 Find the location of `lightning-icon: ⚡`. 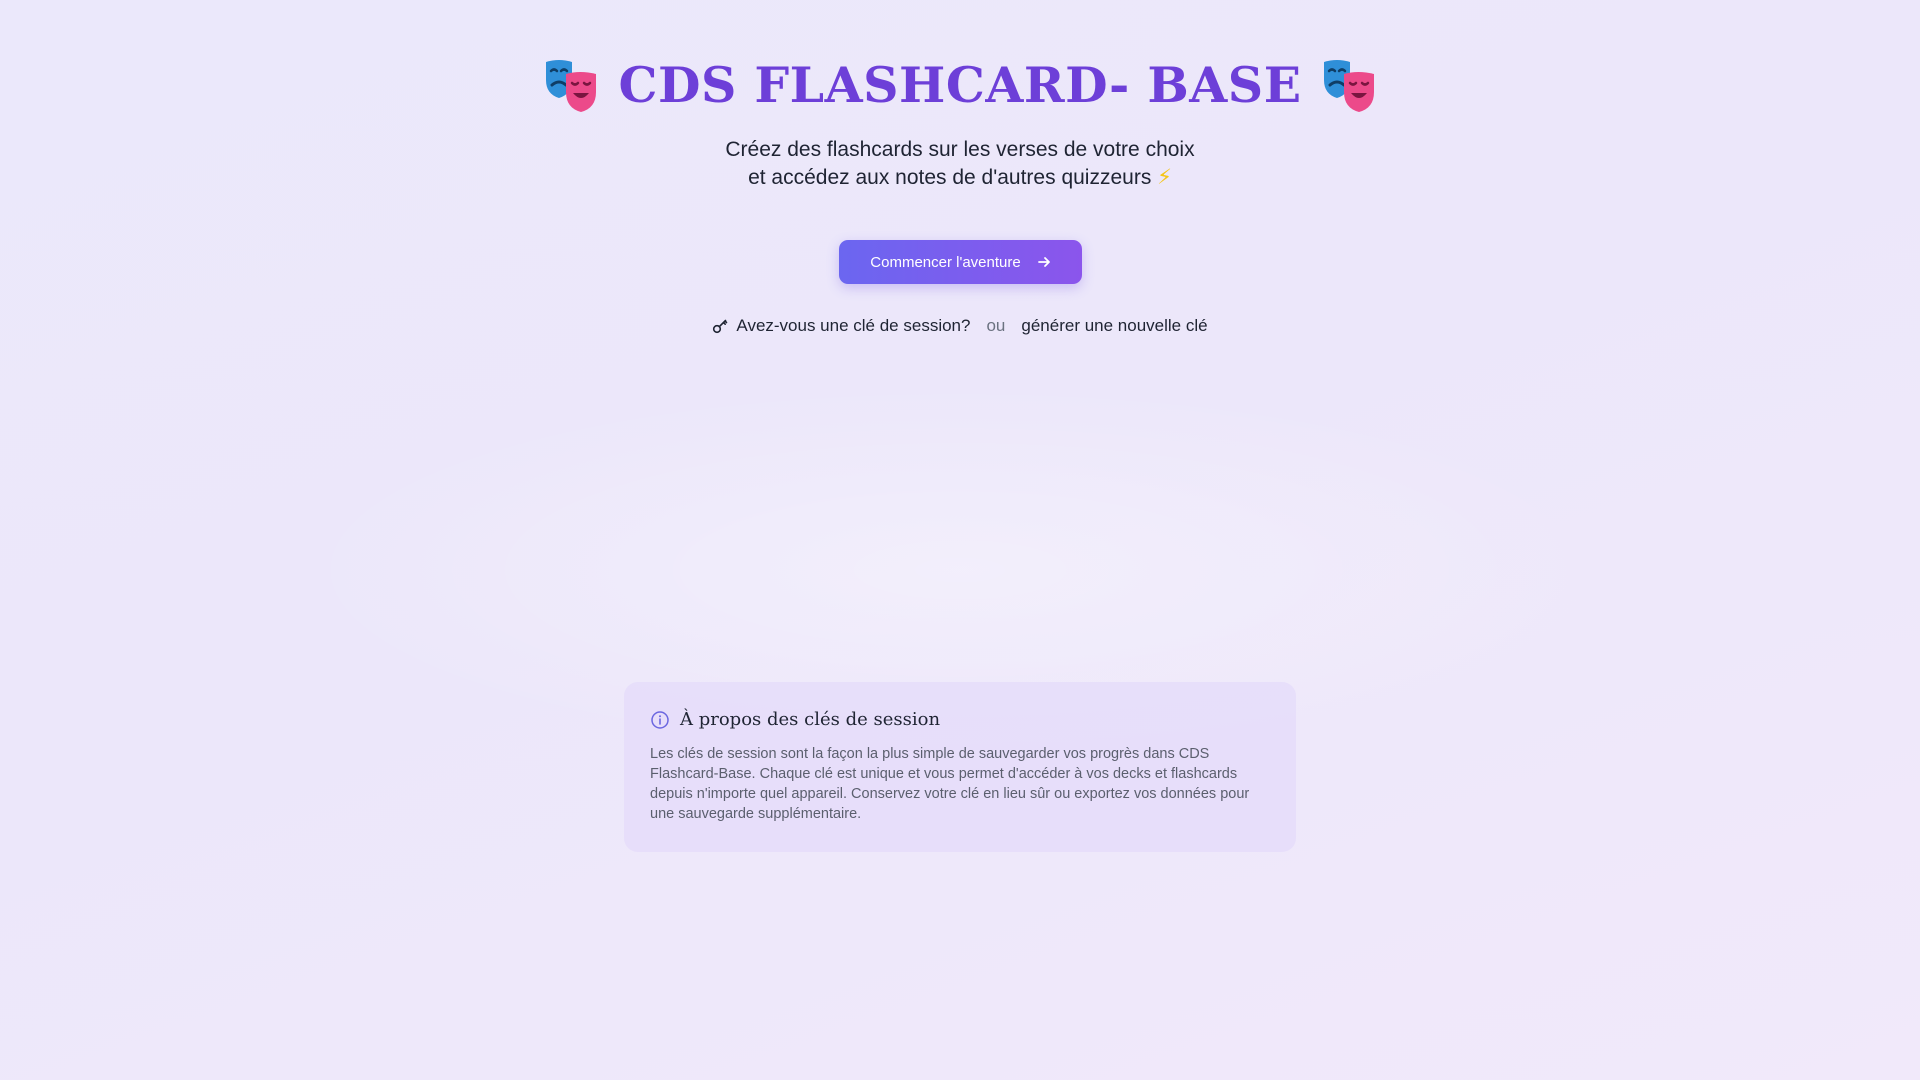

lightning-icon: ⚡ is located at coordinates (1164, 177).